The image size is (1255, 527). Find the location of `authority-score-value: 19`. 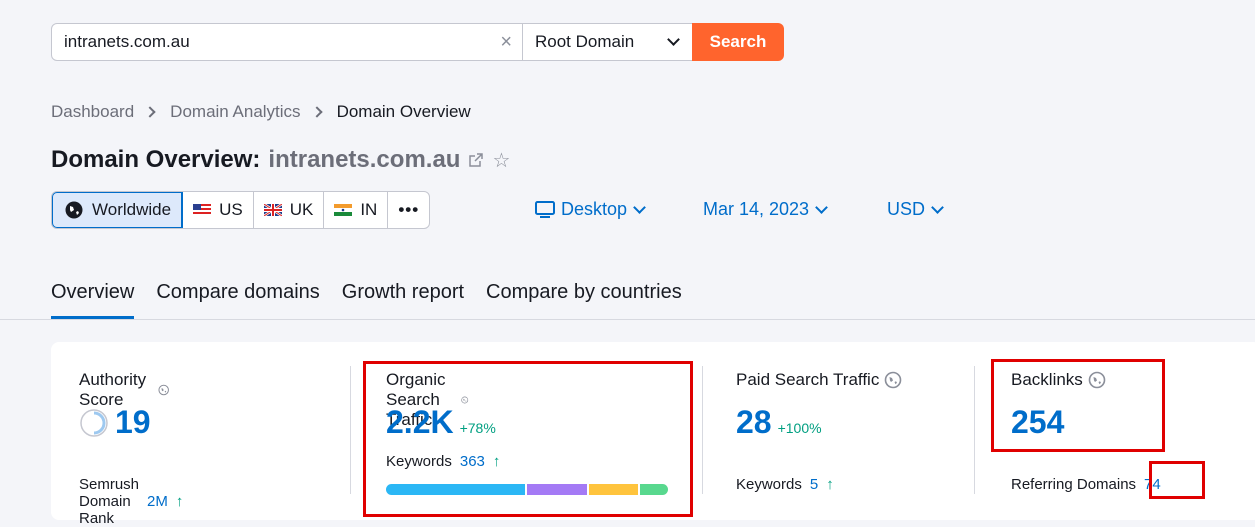

authority-score-value: 19 is located at coordinates (133, 422).